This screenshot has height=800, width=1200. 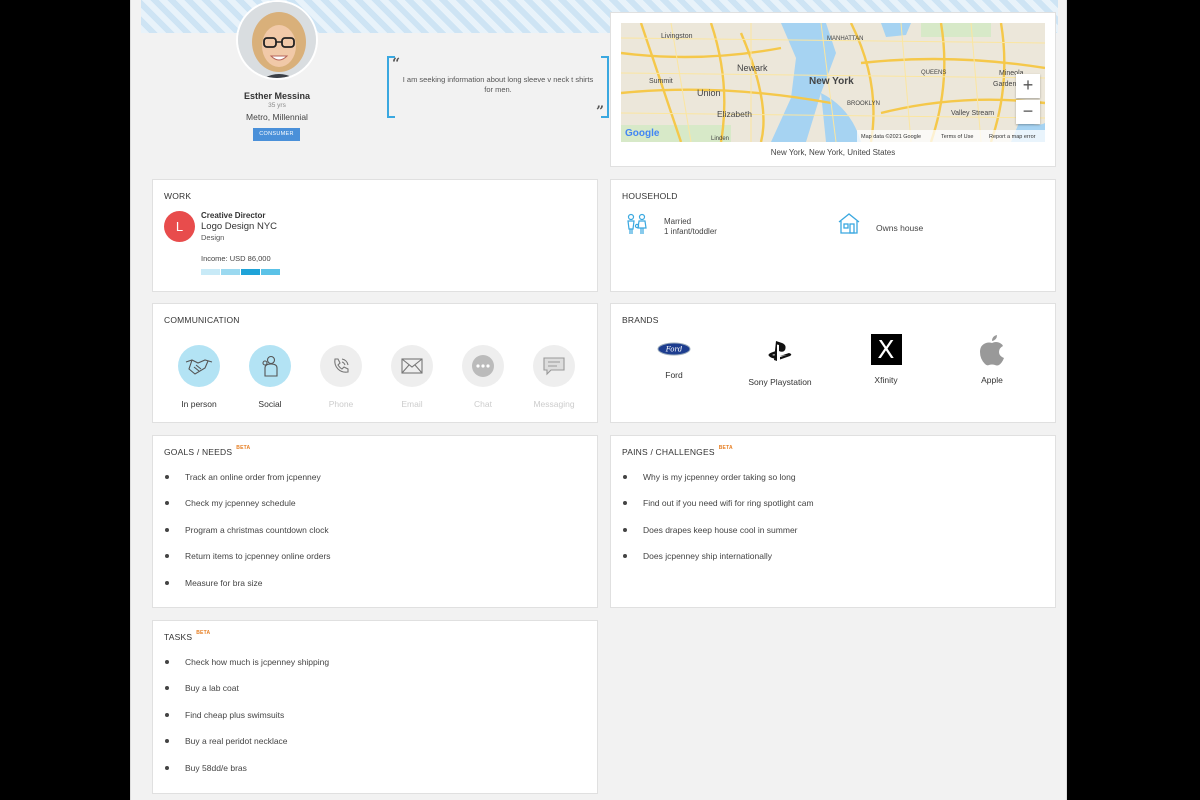 I want to click on channel-chat: Chat, so click(x=483, y=377).